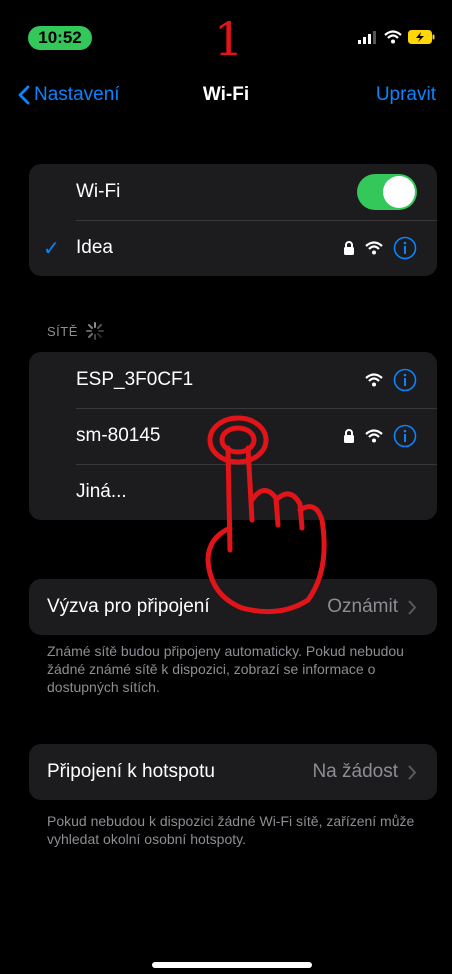 The width and height of the screenshot is (452, 974). I want to click on hotspot-value: Na žádost, so click(364, 772).